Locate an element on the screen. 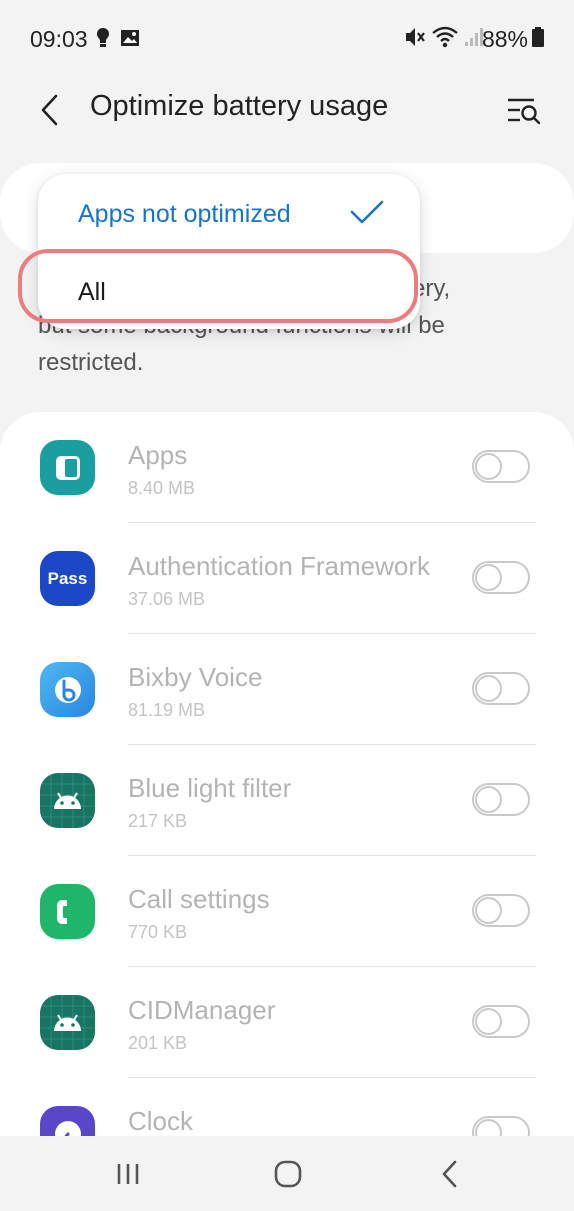 This screenshot has height=1211, width=574. recents-icon is located at coordinates (128, 1174).